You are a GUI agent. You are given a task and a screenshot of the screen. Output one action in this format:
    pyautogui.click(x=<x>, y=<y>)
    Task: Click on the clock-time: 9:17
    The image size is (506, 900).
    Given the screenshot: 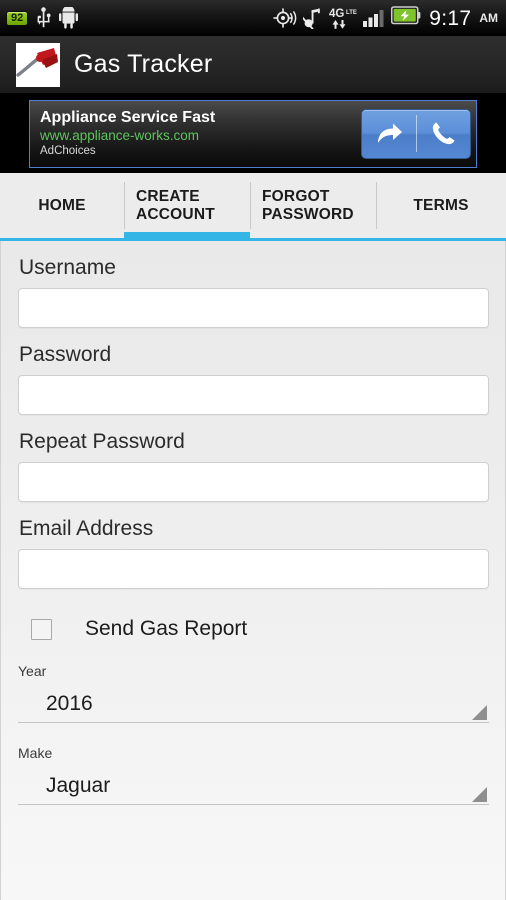 What is the action you would take?
    pyautogui.click(x=450, y=18)
    